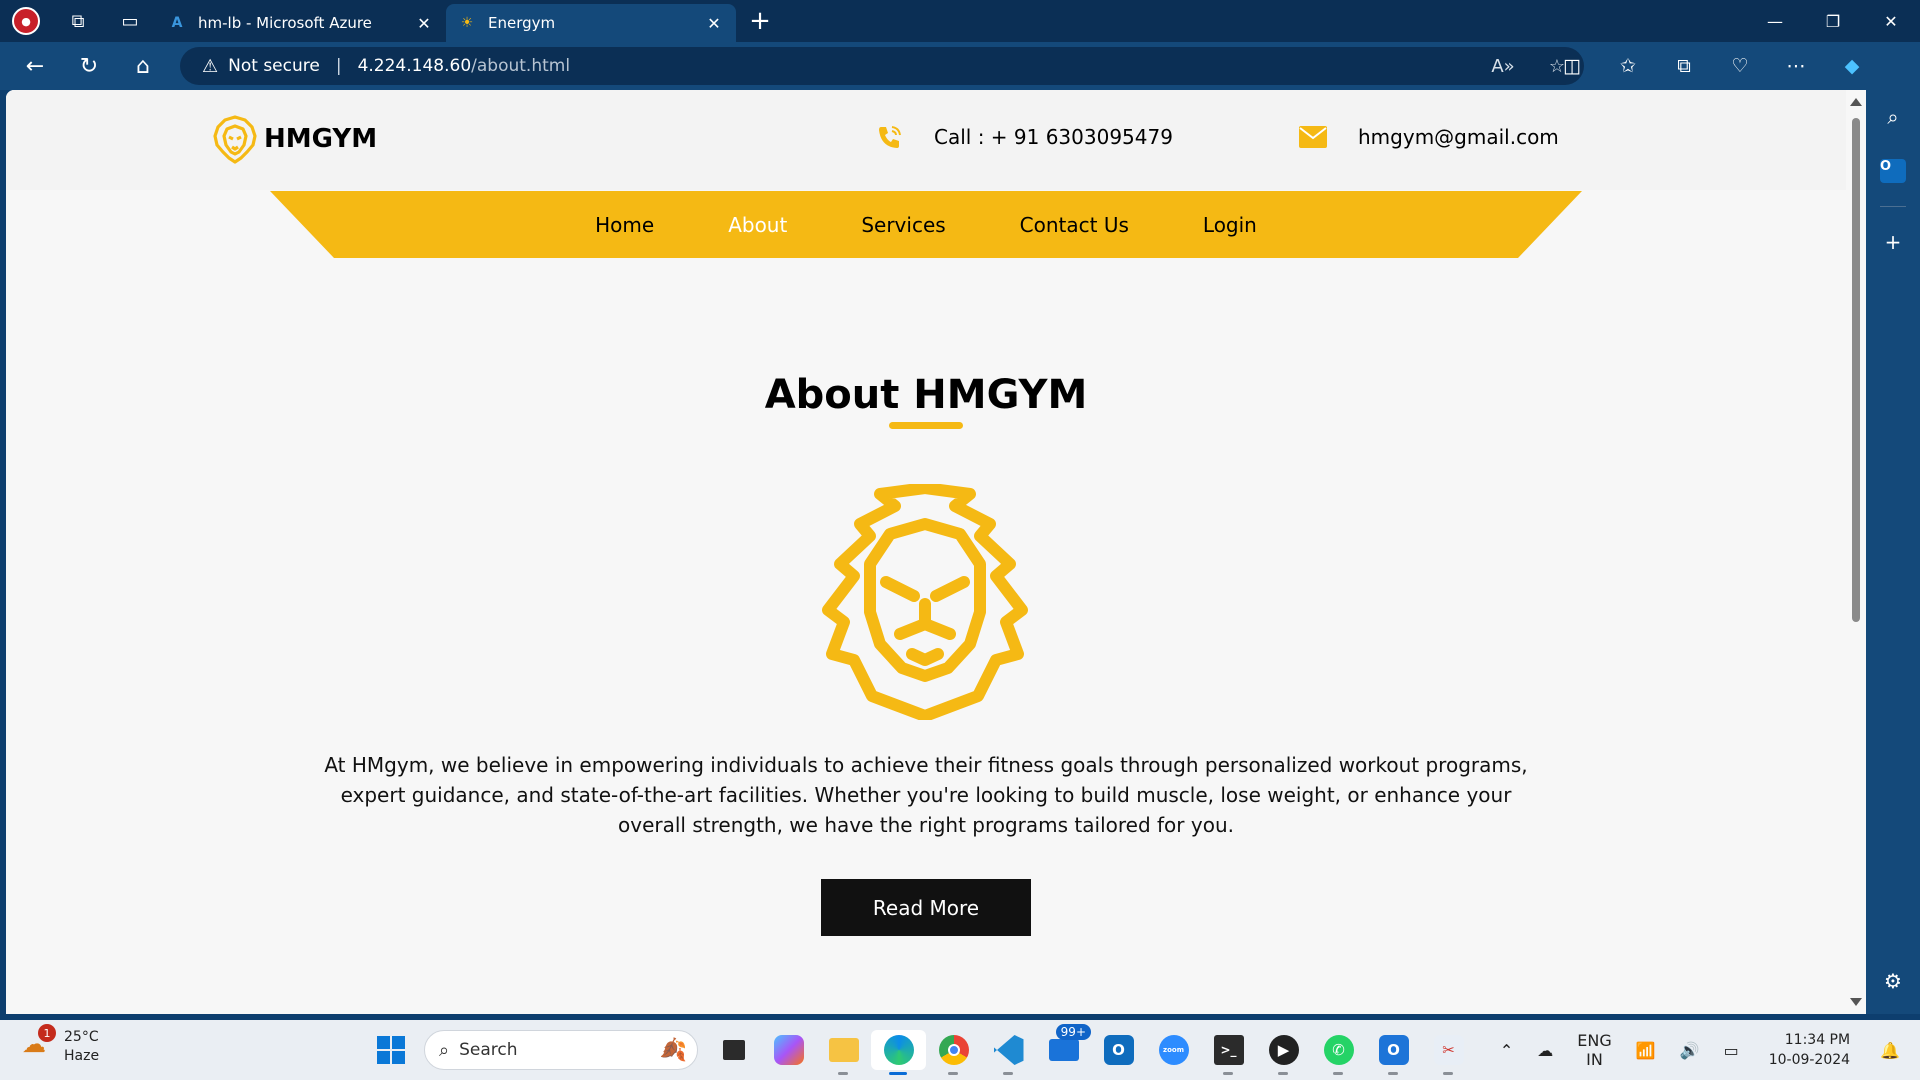  What do you see at coordinates (1118, 1050) in the screenshot?
I see `outlook-icon: O` at bounding box center [1118, 1050].